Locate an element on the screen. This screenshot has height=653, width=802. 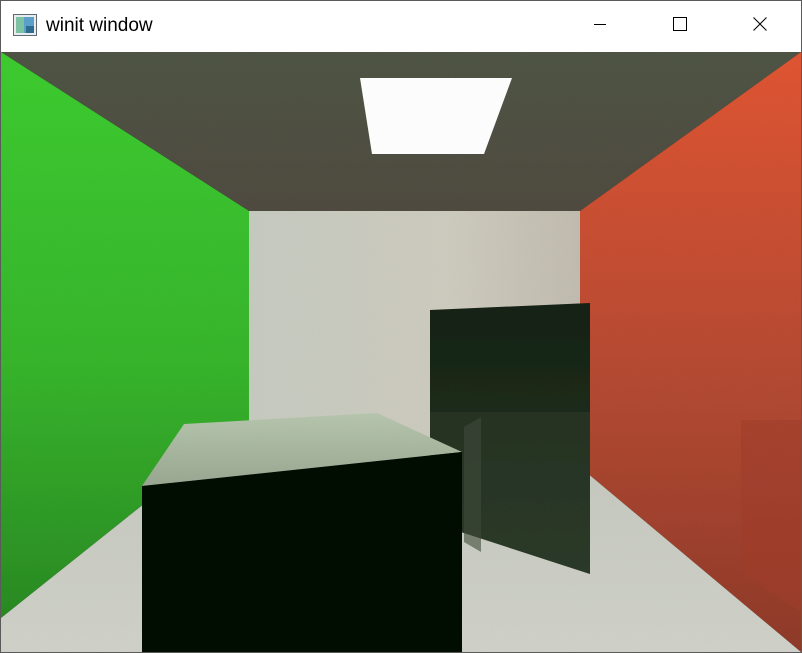
minimize-button is located at coordinates (600, 26).